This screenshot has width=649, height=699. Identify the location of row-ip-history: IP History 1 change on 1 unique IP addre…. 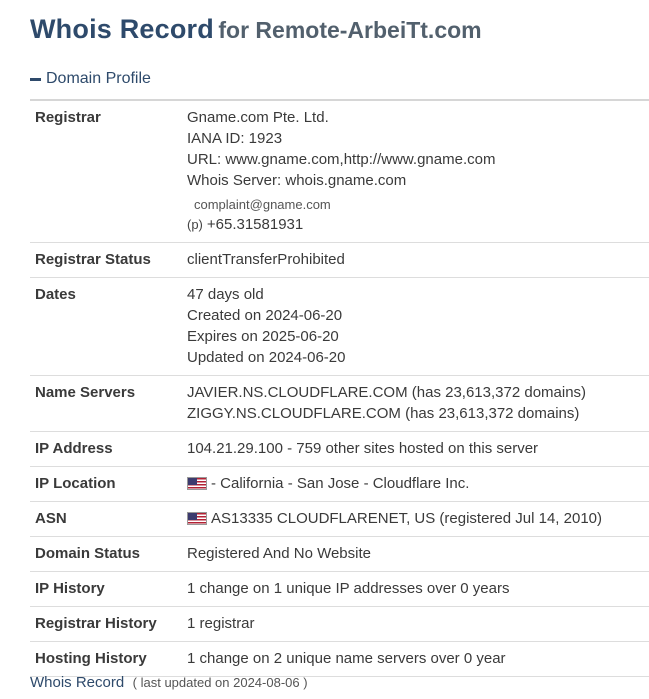
(339, 589).